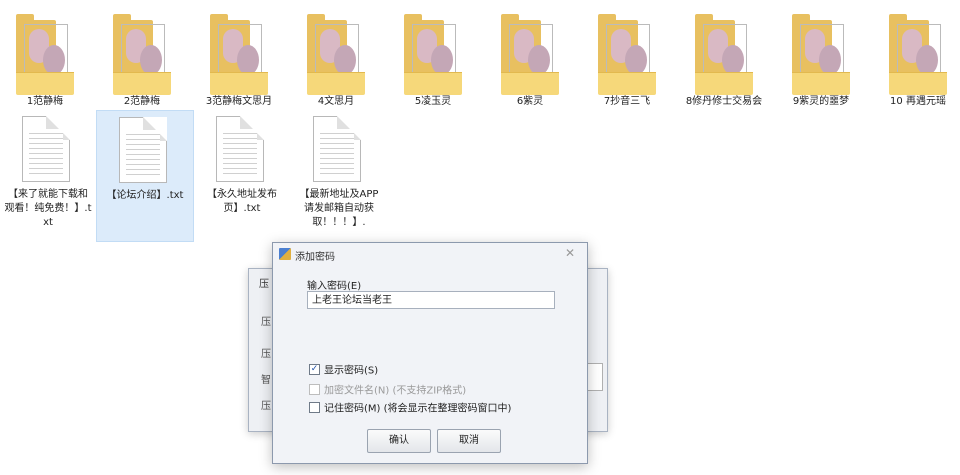 Image resolution: width=960 pixels, height=475 pixels. What do you see at coordinates (266, 380) in the screenshot?
I see `background-dialog-label: 智` at bounding box center [266, 380].